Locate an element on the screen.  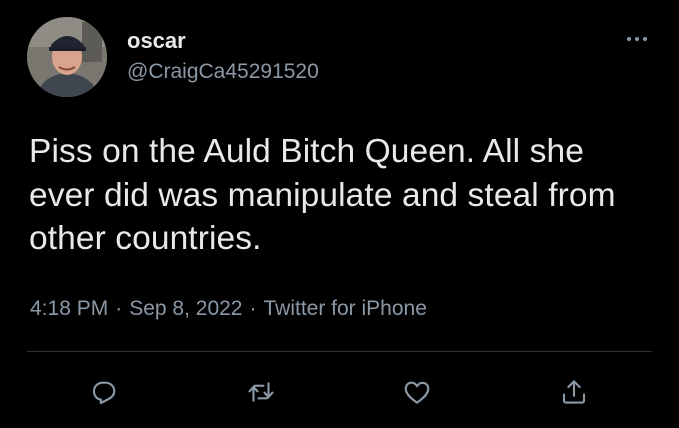
tweet-date: Sep 8, 2022 is located at coordinates (185, 308).